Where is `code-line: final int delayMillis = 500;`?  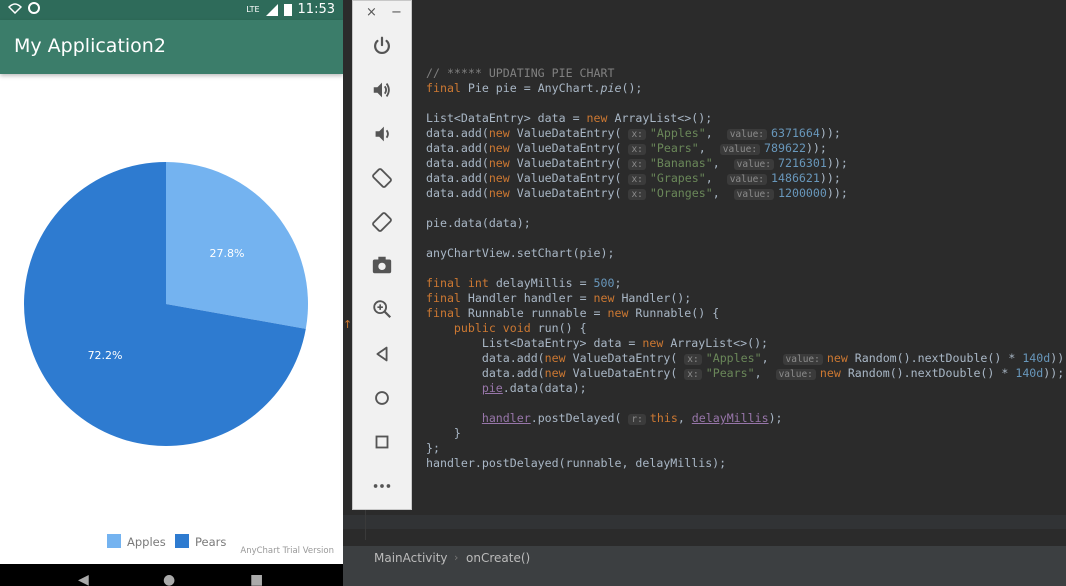 code-line: final int delayMillis = 500; is located at coordinates (746, 283).